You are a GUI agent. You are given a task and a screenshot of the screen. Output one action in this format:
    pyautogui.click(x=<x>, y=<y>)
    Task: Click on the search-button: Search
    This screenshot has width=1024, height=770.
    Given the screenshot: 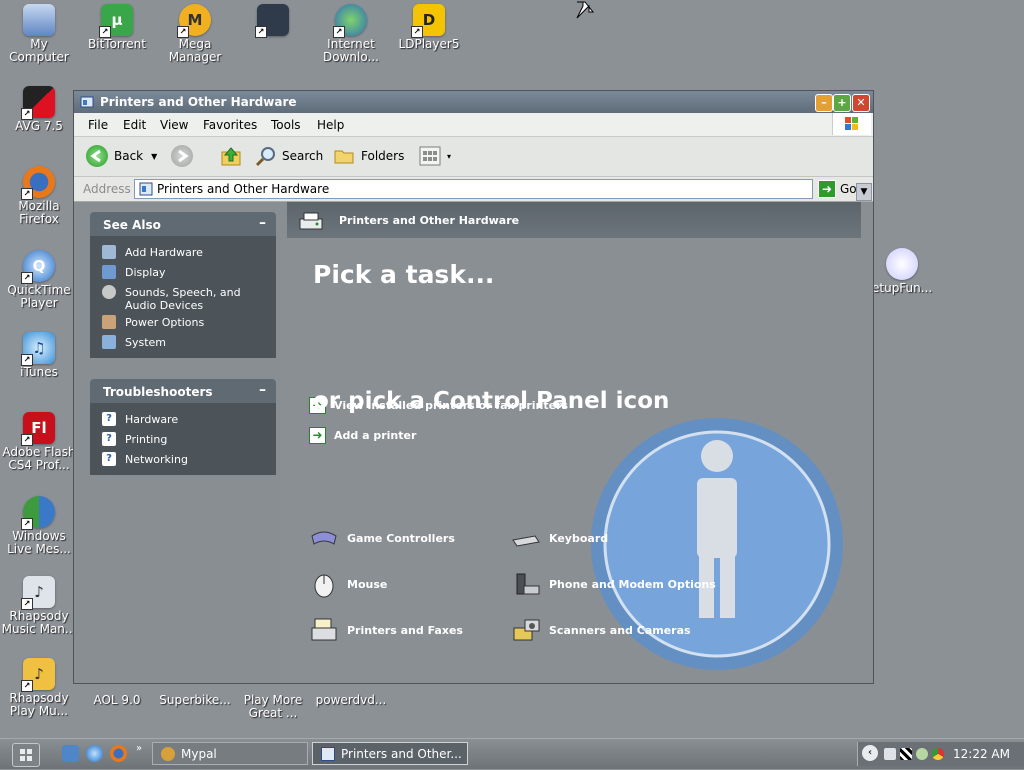 What is the action you would take?
    pyautogui.click(x=288, y=156)
    